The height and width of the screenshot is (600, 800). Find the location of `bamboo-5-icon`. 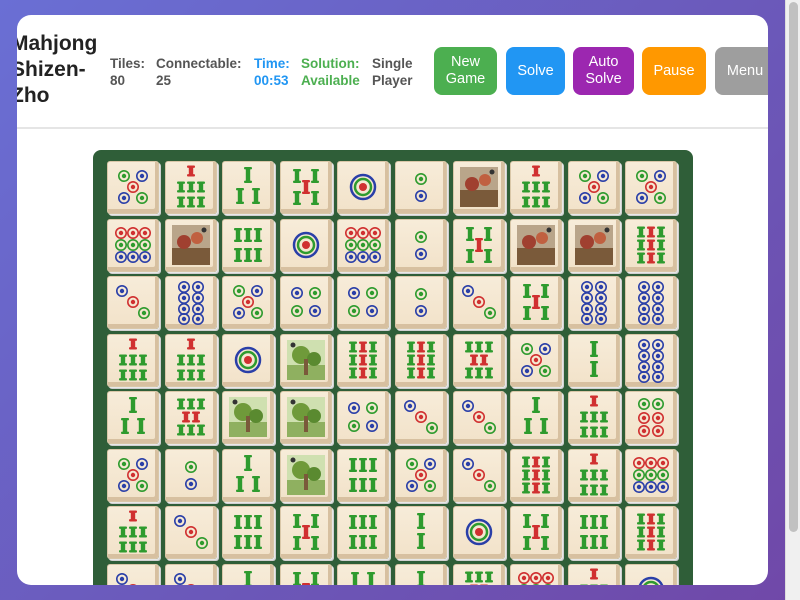

bamboo-5-icon is located at coordinates (305, 532).